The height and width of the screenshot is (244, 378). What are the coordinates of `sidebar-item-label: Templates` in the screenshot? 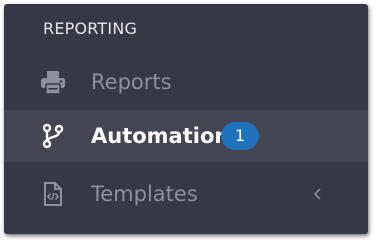 It's located at (144, 194).